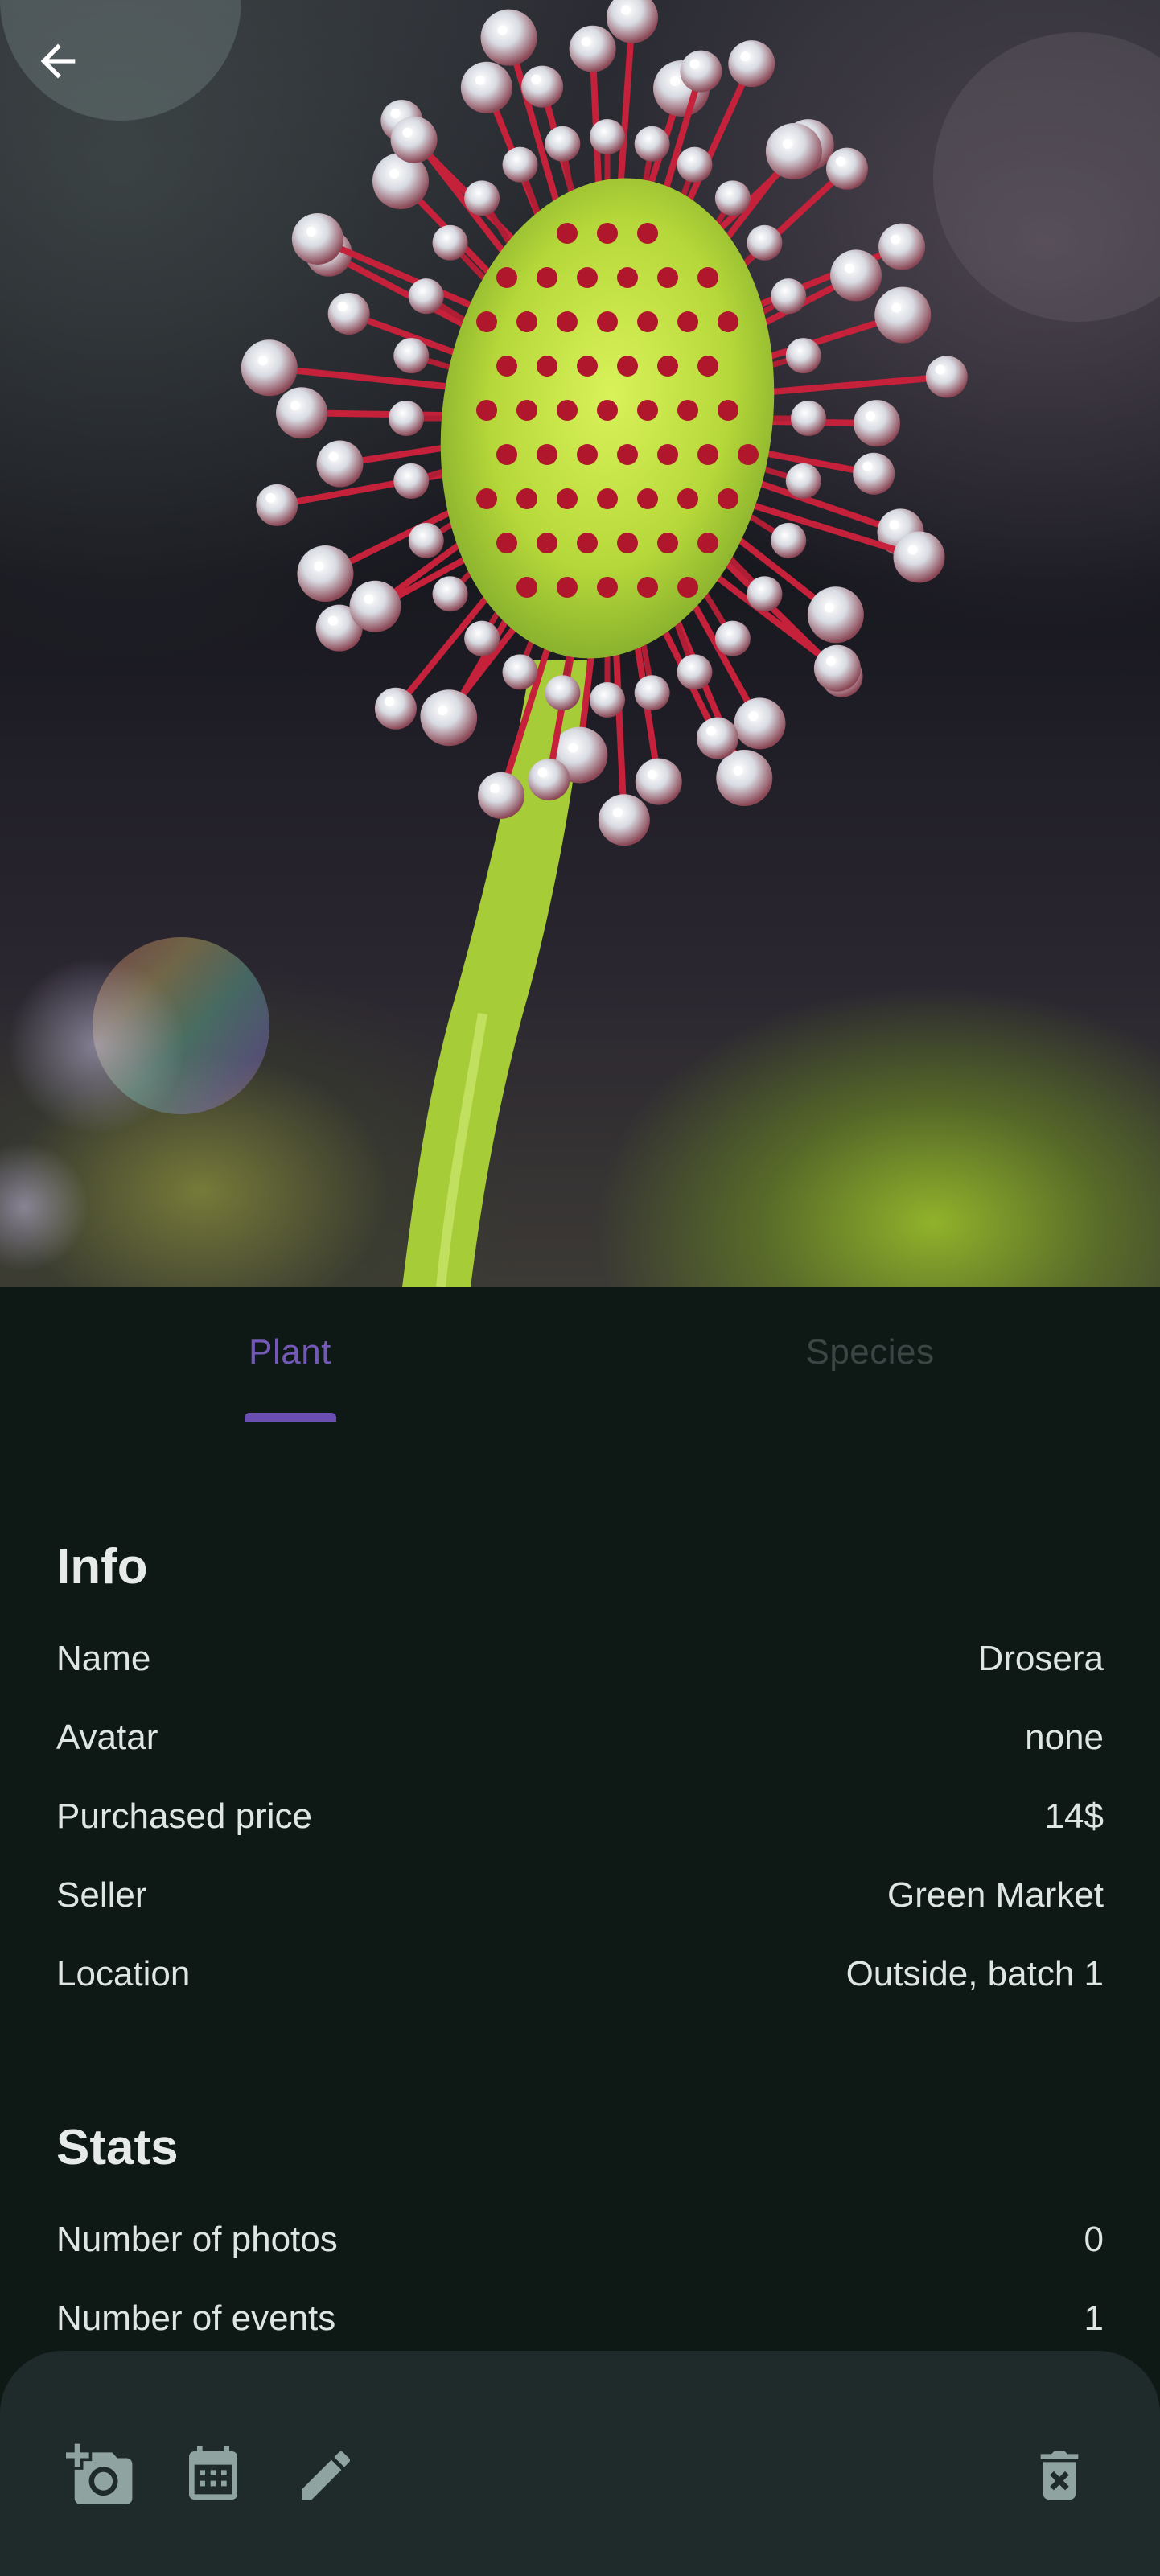 The image size is (1160, 2576). I want to click on active-tab-indicator, so click(290, 1417).